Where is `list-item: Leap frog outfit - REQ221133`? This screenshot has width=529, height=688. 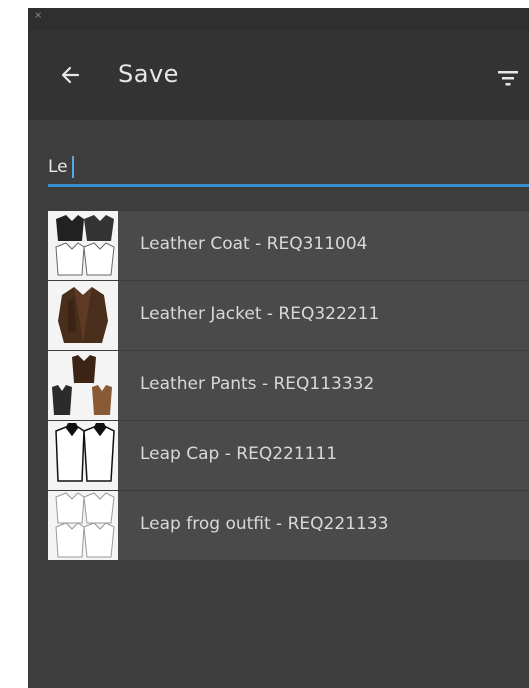
list-item: Leap frog outfit - REQ221133 is located at coordinates (288, 525).